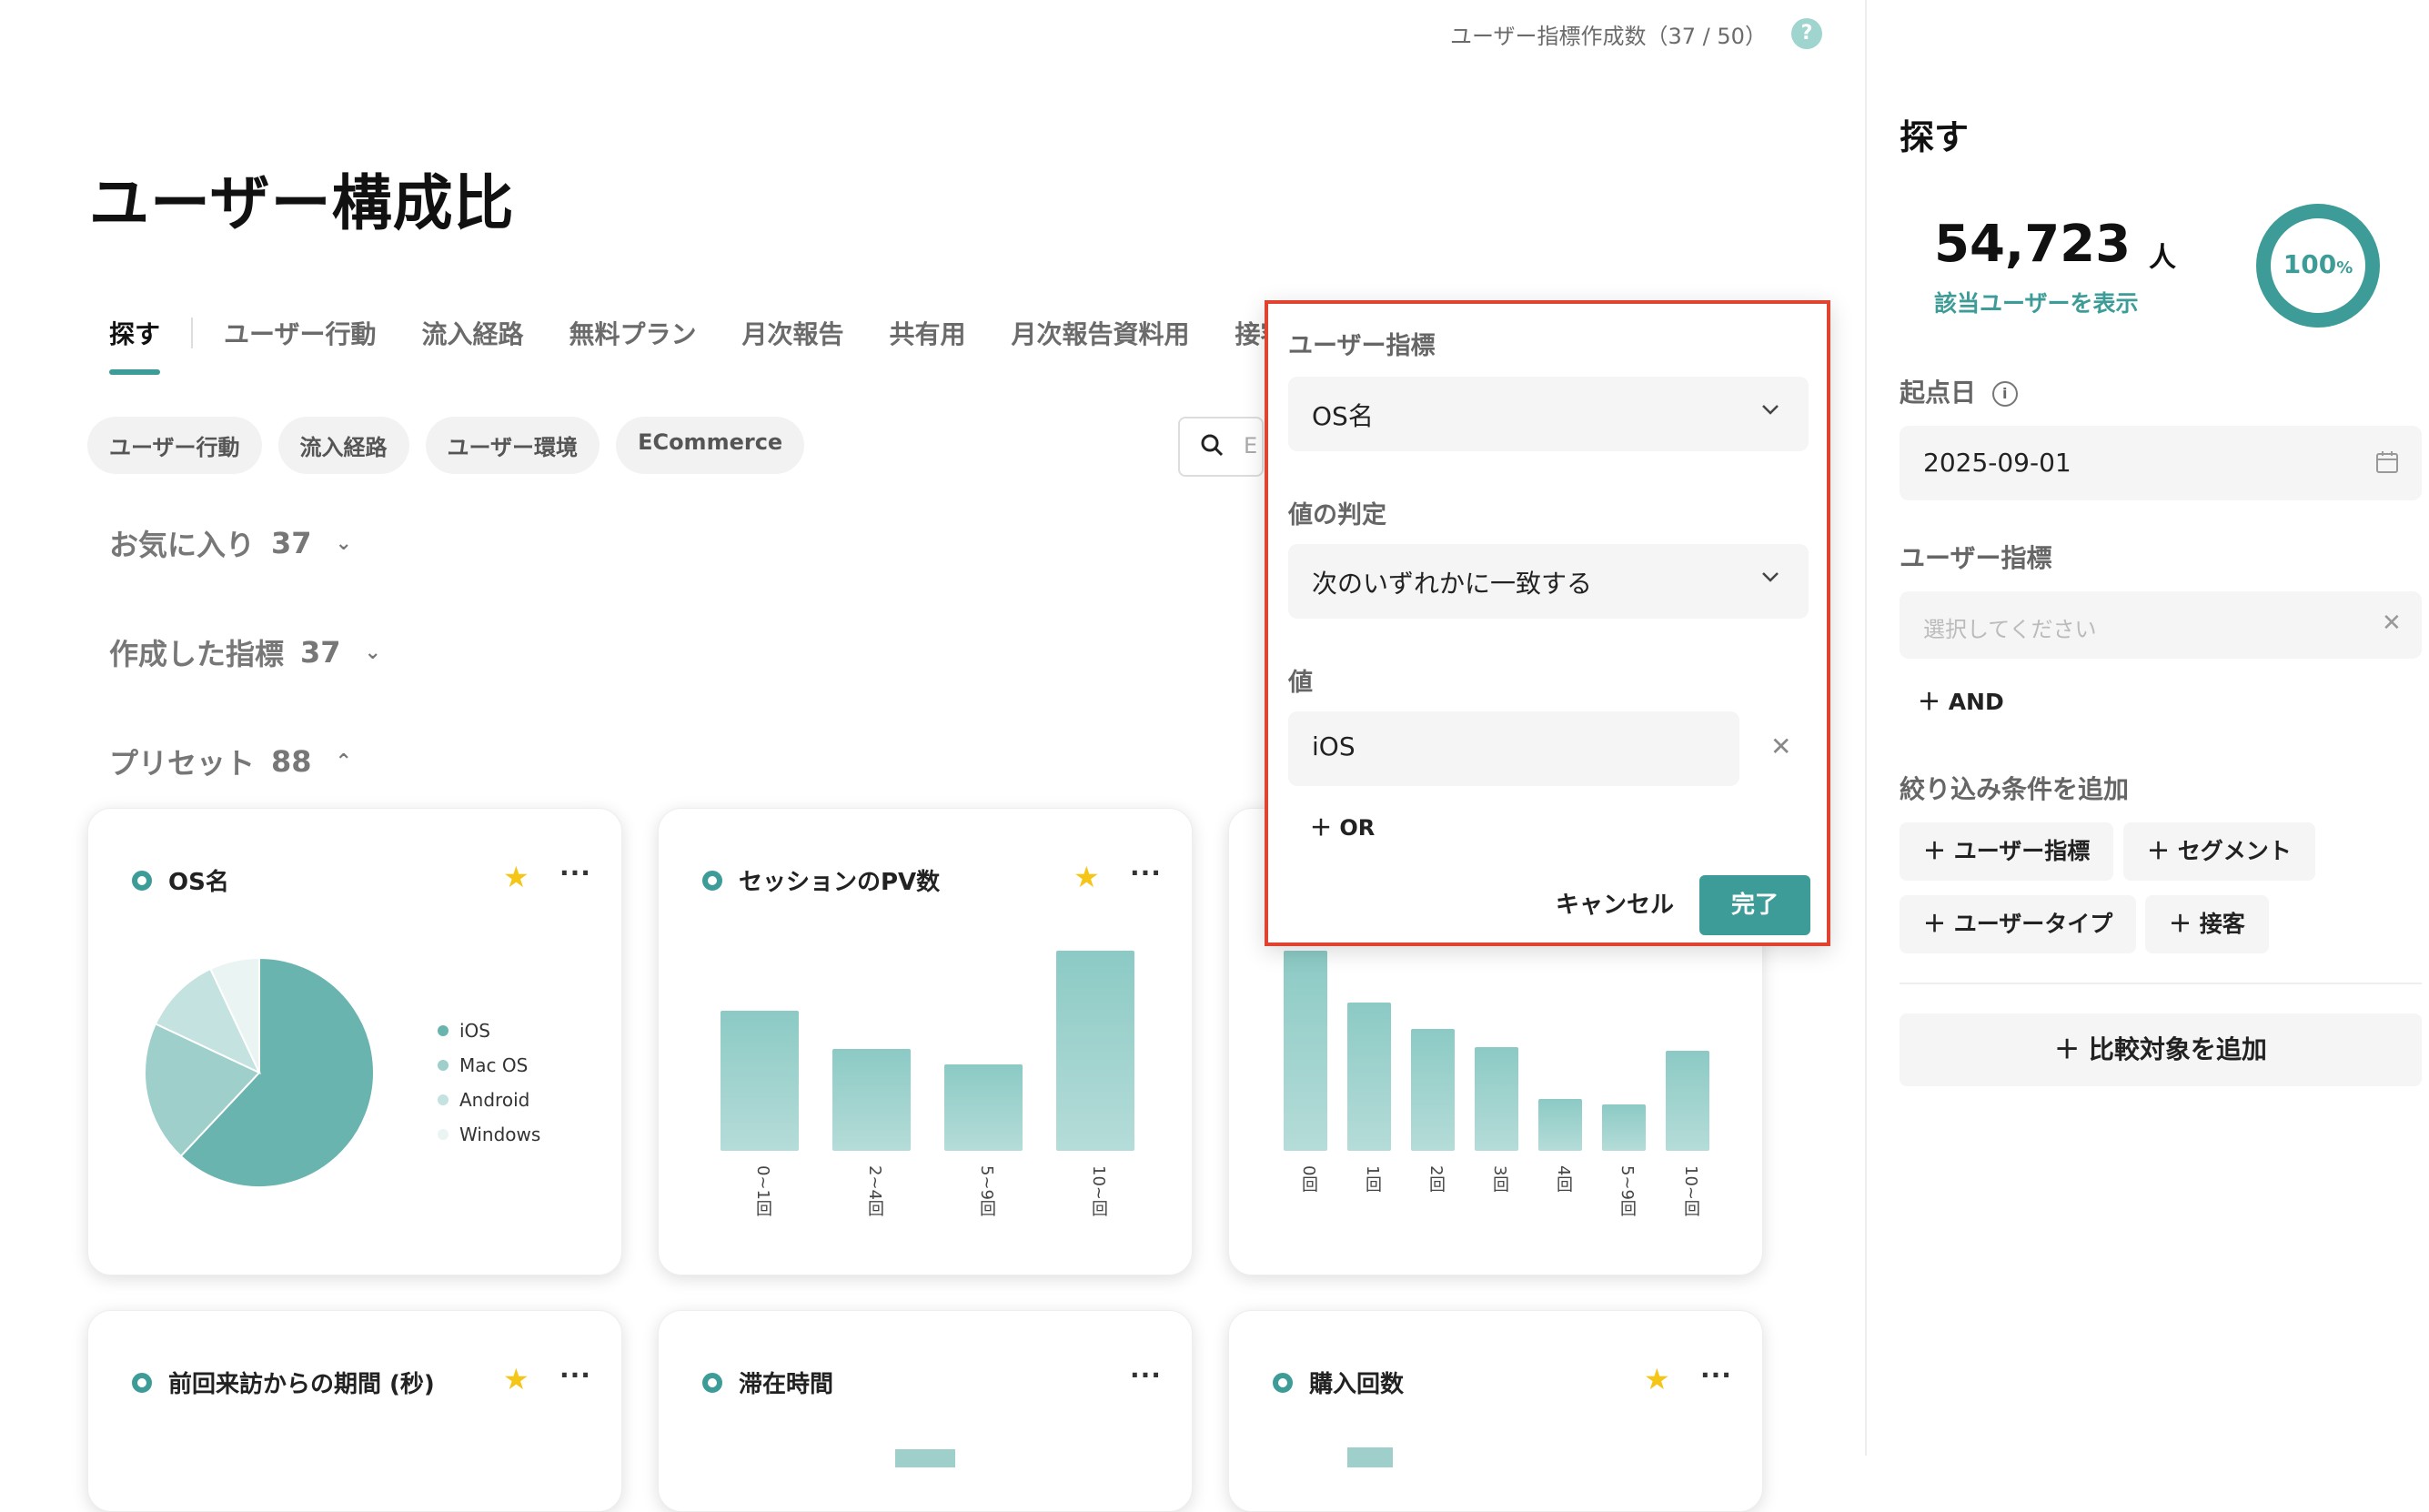  I want to click on section-created-count: 37, so click(320, 653).